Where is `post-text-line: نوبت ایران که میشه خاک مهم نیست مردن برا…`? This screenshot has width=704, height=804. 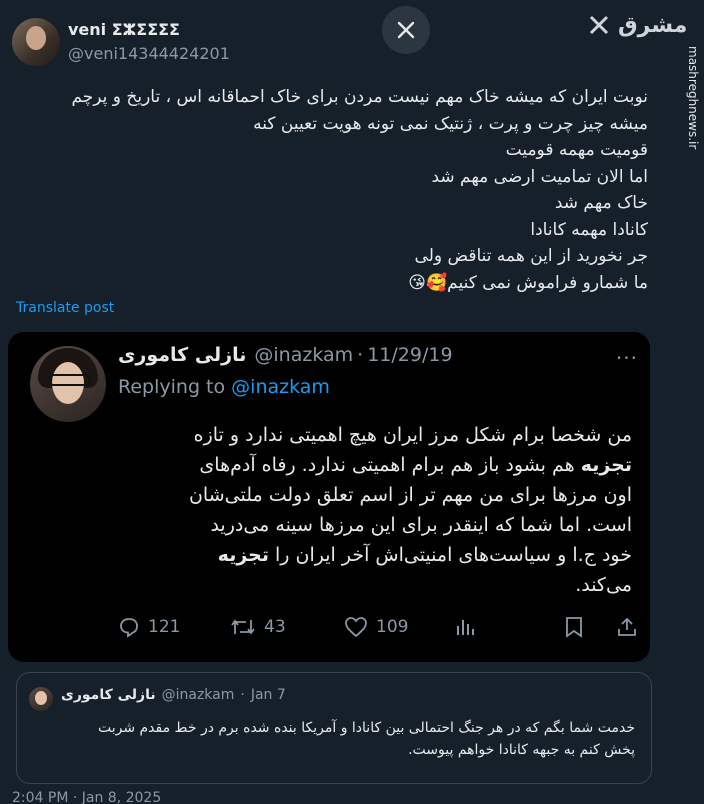
post-text-line: نوبت ایران که میشه خاک مهم نیست مردن برا… is located at coordinates (359, 97).